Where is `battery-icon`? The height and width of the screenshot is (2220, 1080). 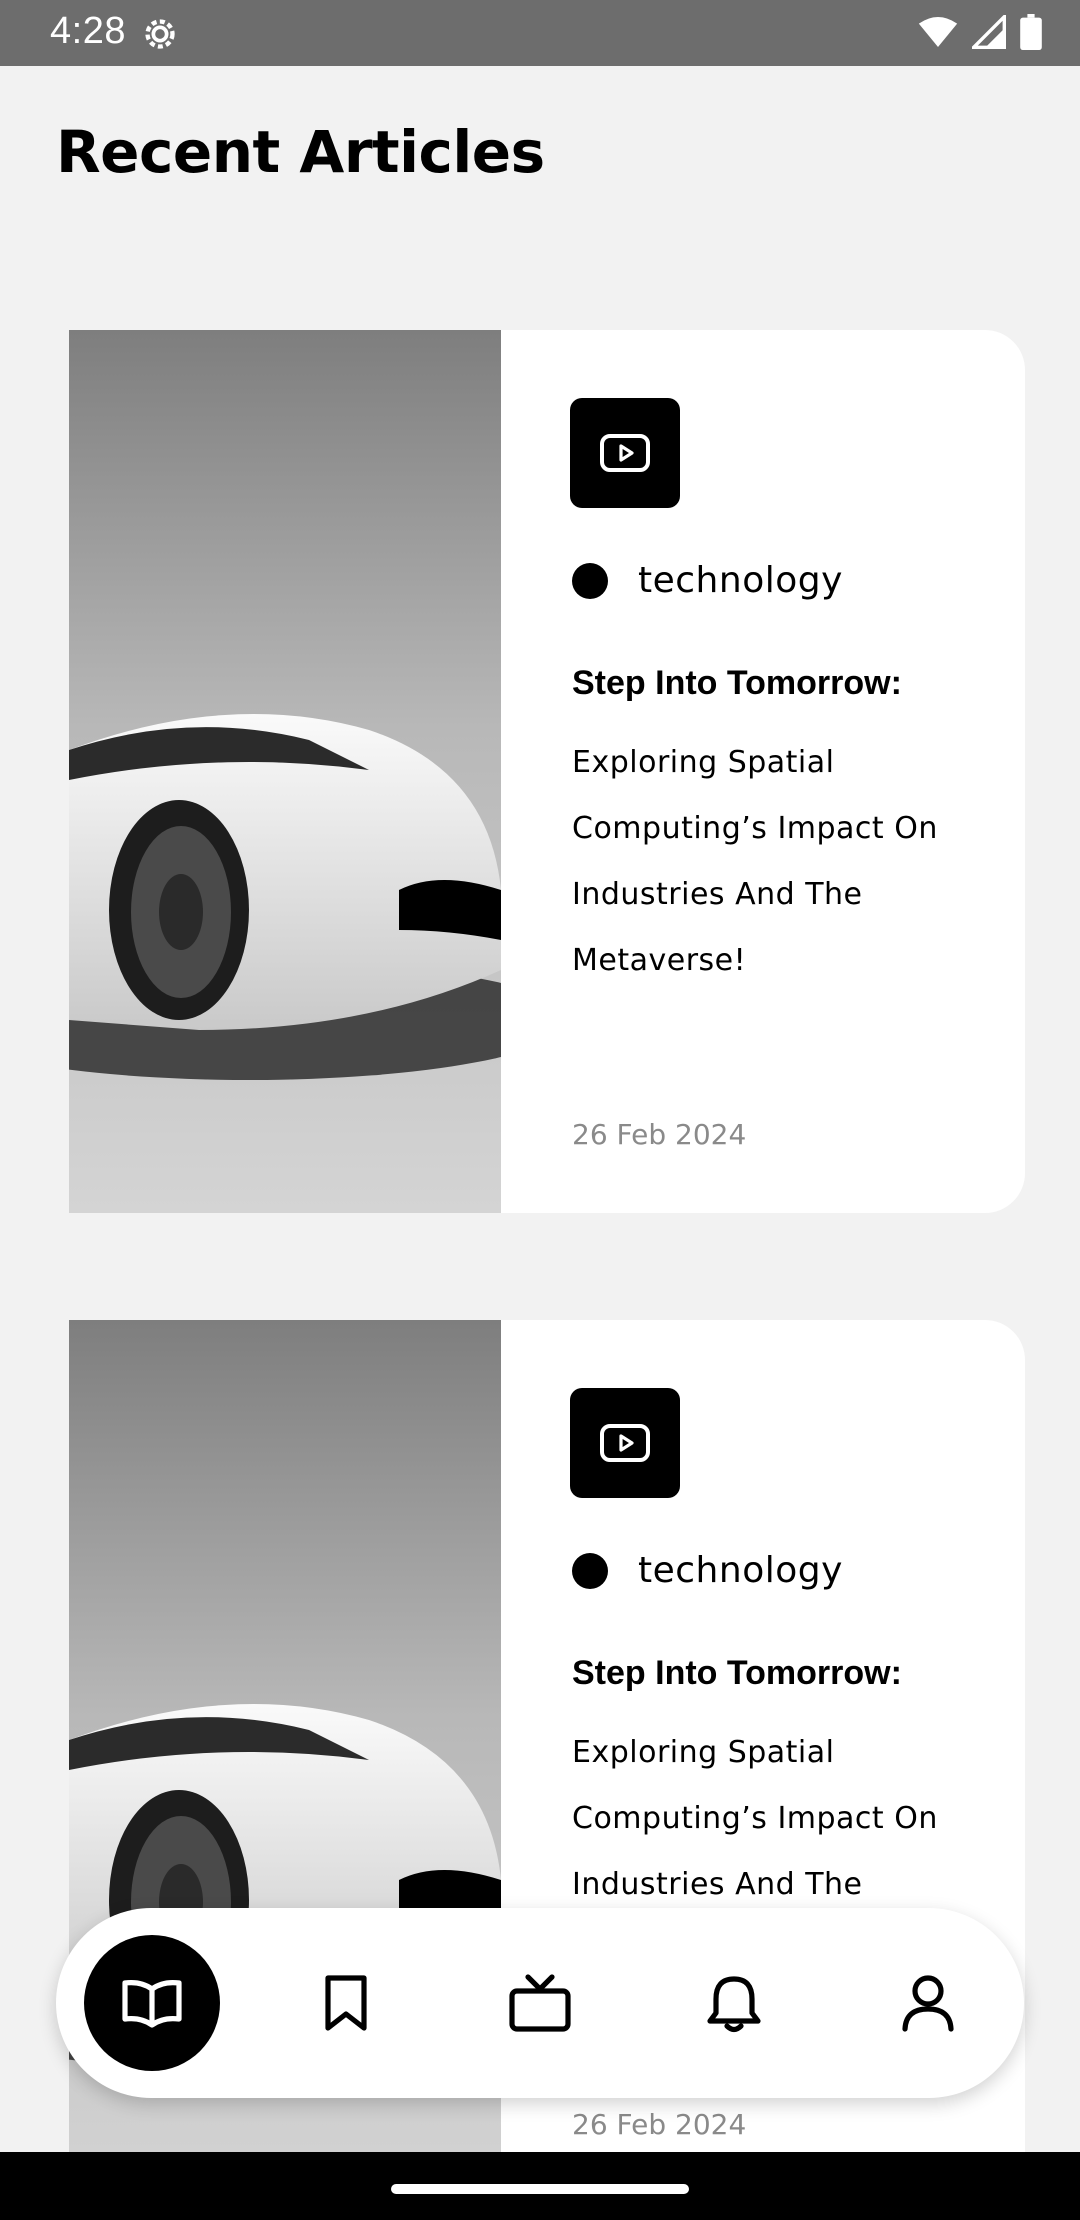
battery-icon is located at coordinates (1031, 34).